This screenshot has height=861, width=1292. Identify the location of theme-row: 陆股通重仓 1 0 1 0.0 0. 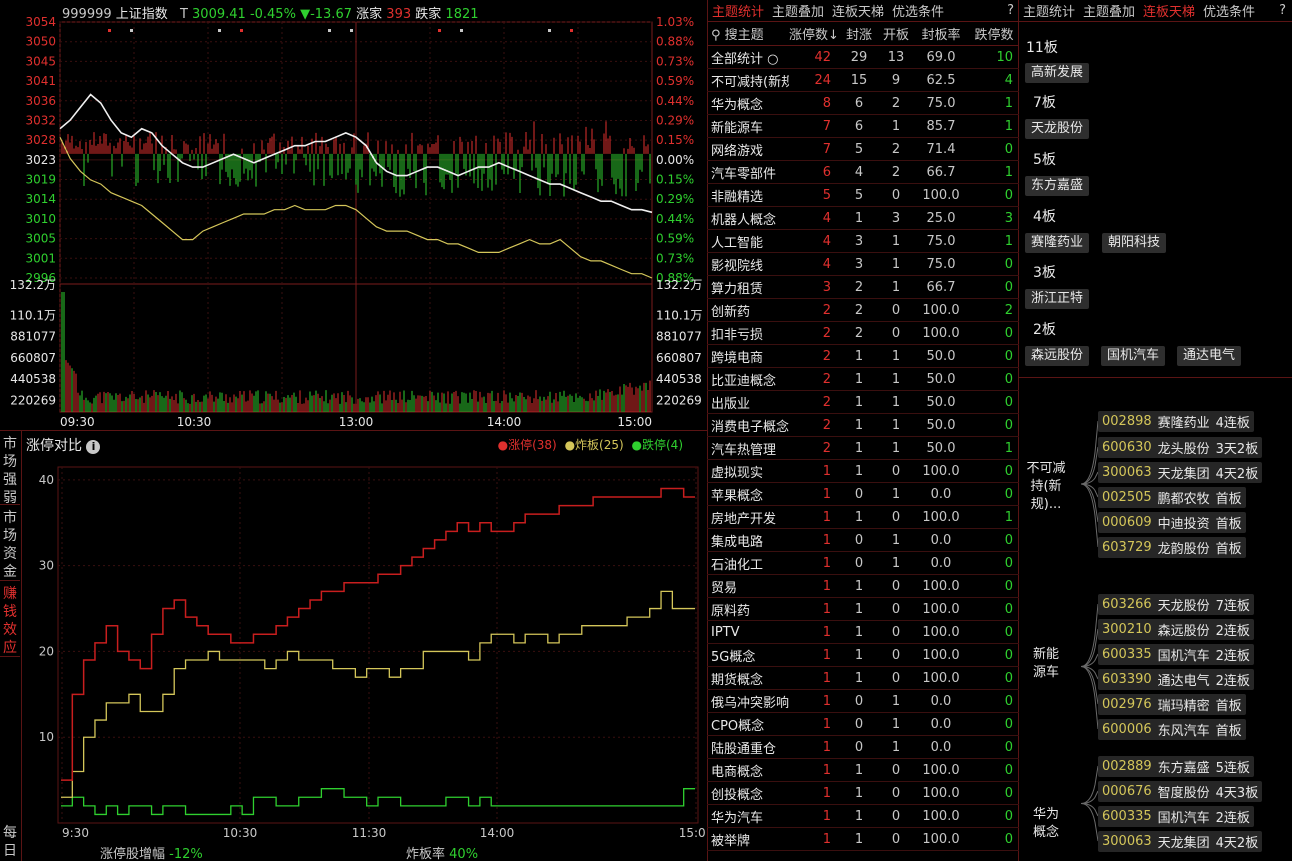
(863, 747).